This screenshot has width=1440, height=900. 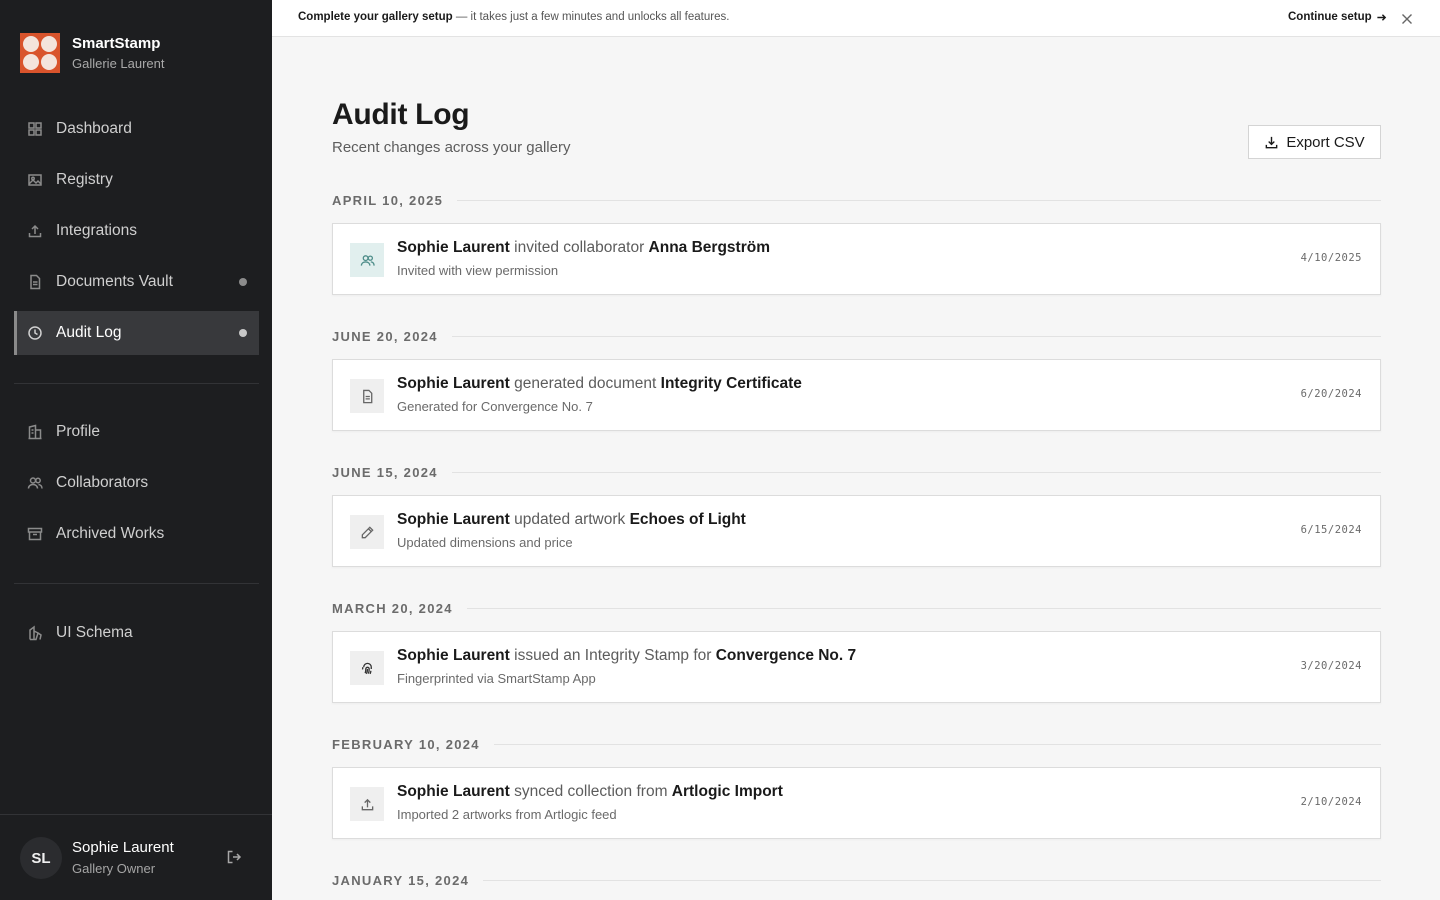 I want to click on sidebar-item-label: Collaborators, so click(x=102, y=482).